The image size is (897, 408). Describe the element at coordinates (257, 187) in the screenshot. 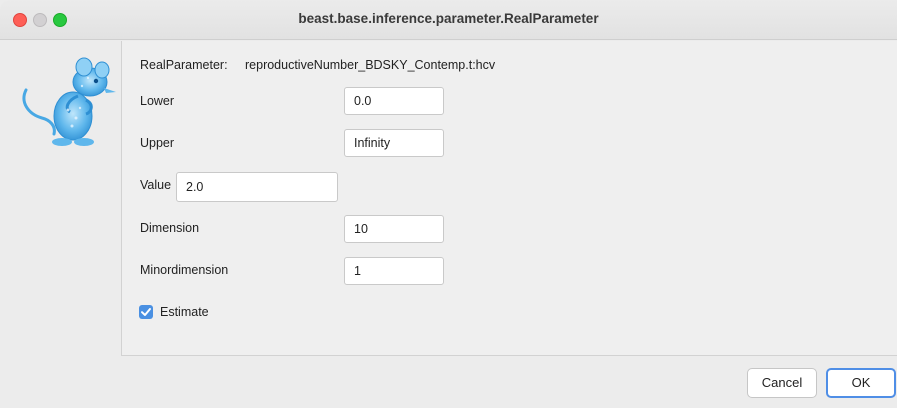

I see `value-input` at that location.